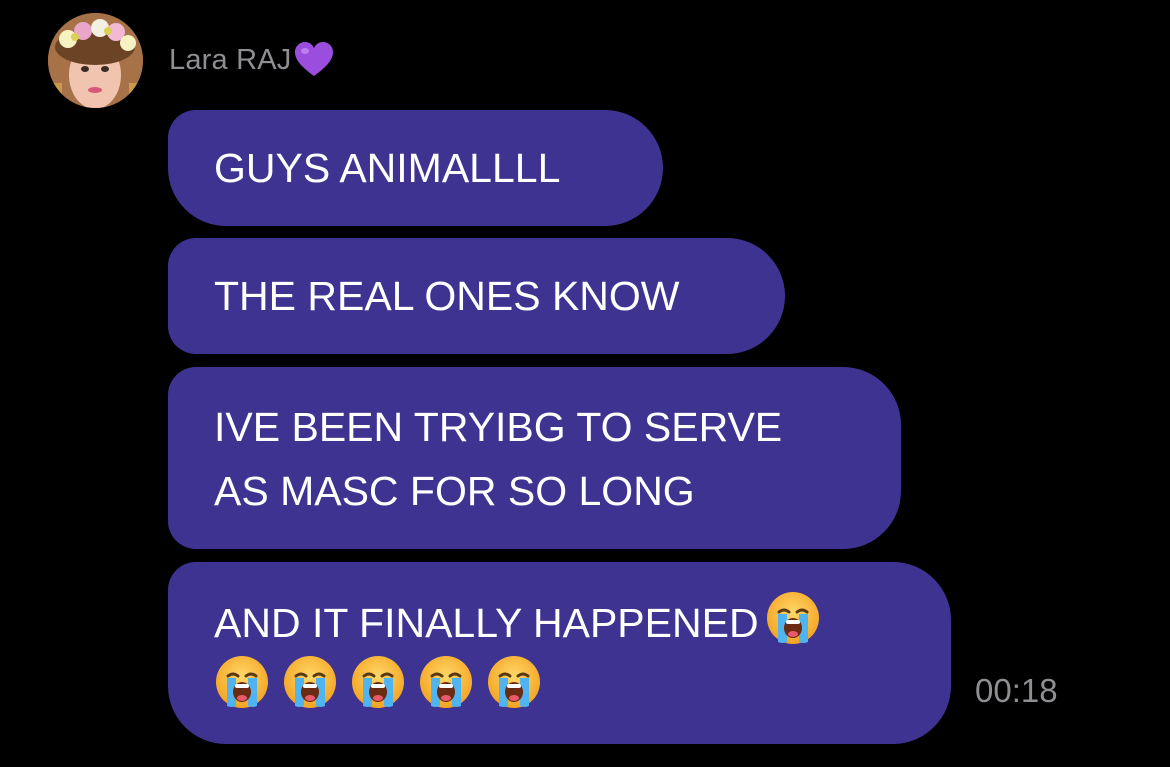 Image resolution: width=1170 pixels, height=767 pixels. I want to click on message-line-1: AND IT FINALLY HAPPENED, so click(559, 622).